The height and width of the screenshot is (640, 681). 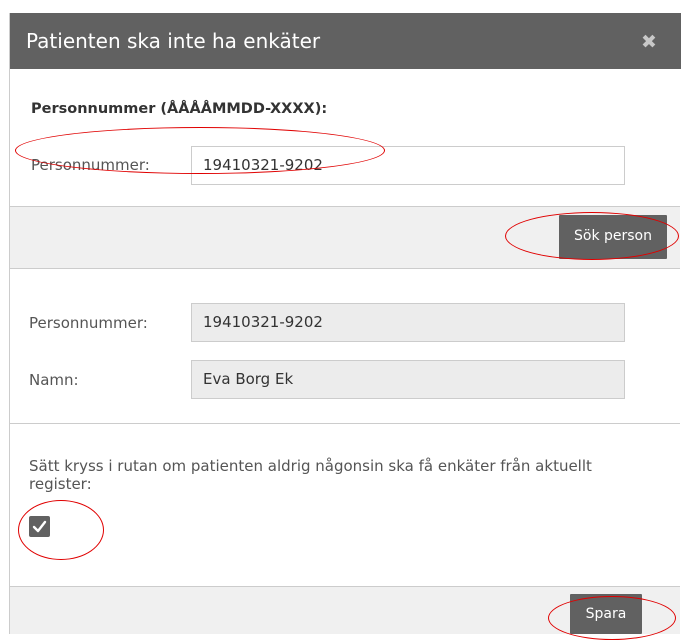 I want to click on result-personnummer-label: Personnummer:, so click(x=88, y=323).